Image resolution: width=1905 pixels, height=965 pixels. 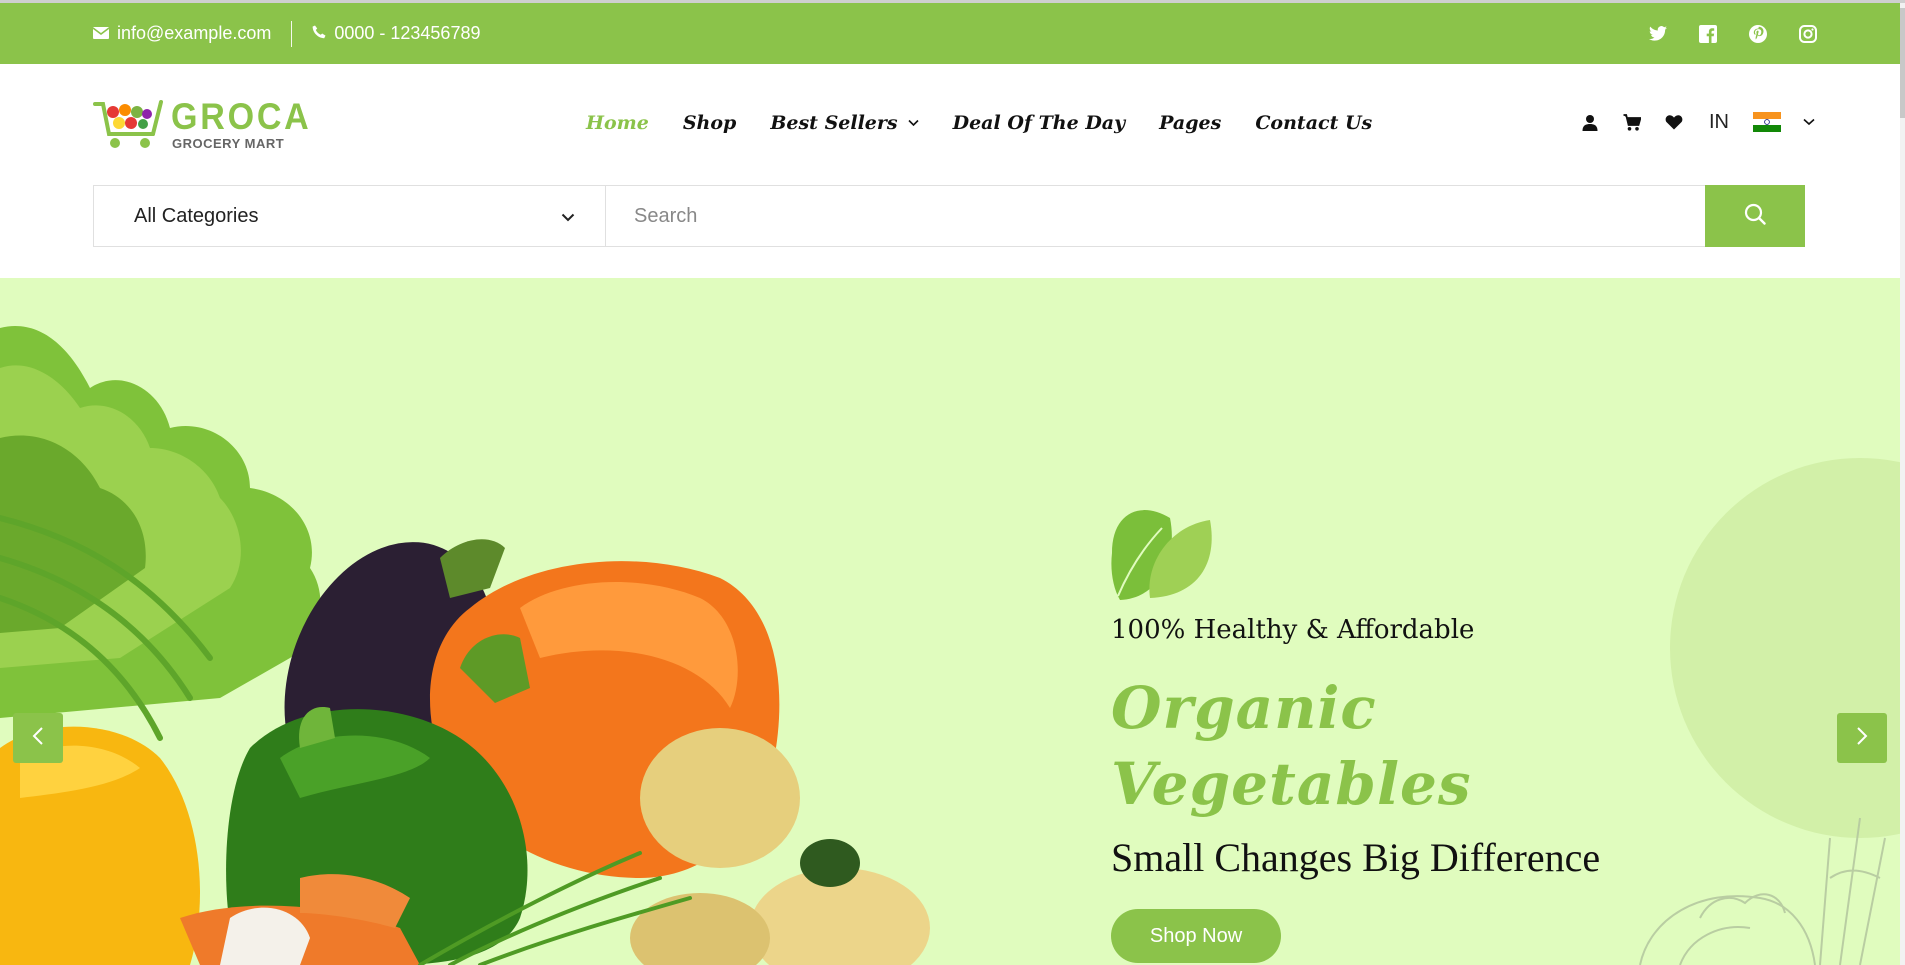 What do you see at coordinates (1708, 34) in the screenshot?
I see `facebook-icon` at bounding box center [1708, 34].